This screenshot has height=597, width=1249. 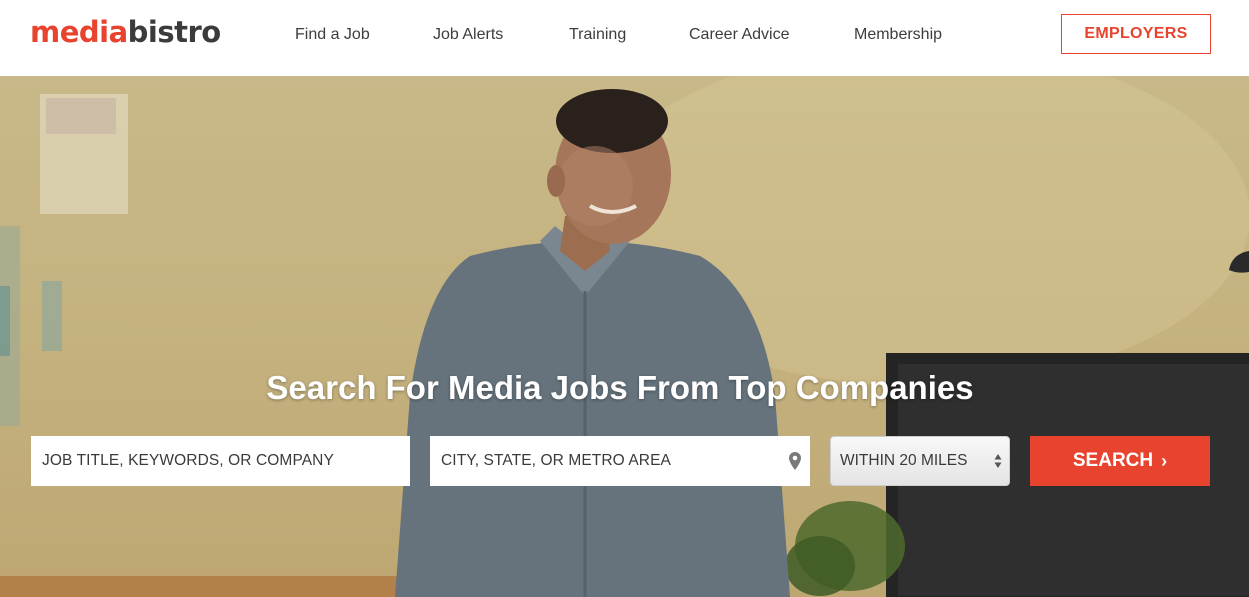 What do you see at coordinates (620, 387) in the screenshot?
I see `hero-headline: Search For Media Jobs From Top Companies` at bounding box center [620, 387].